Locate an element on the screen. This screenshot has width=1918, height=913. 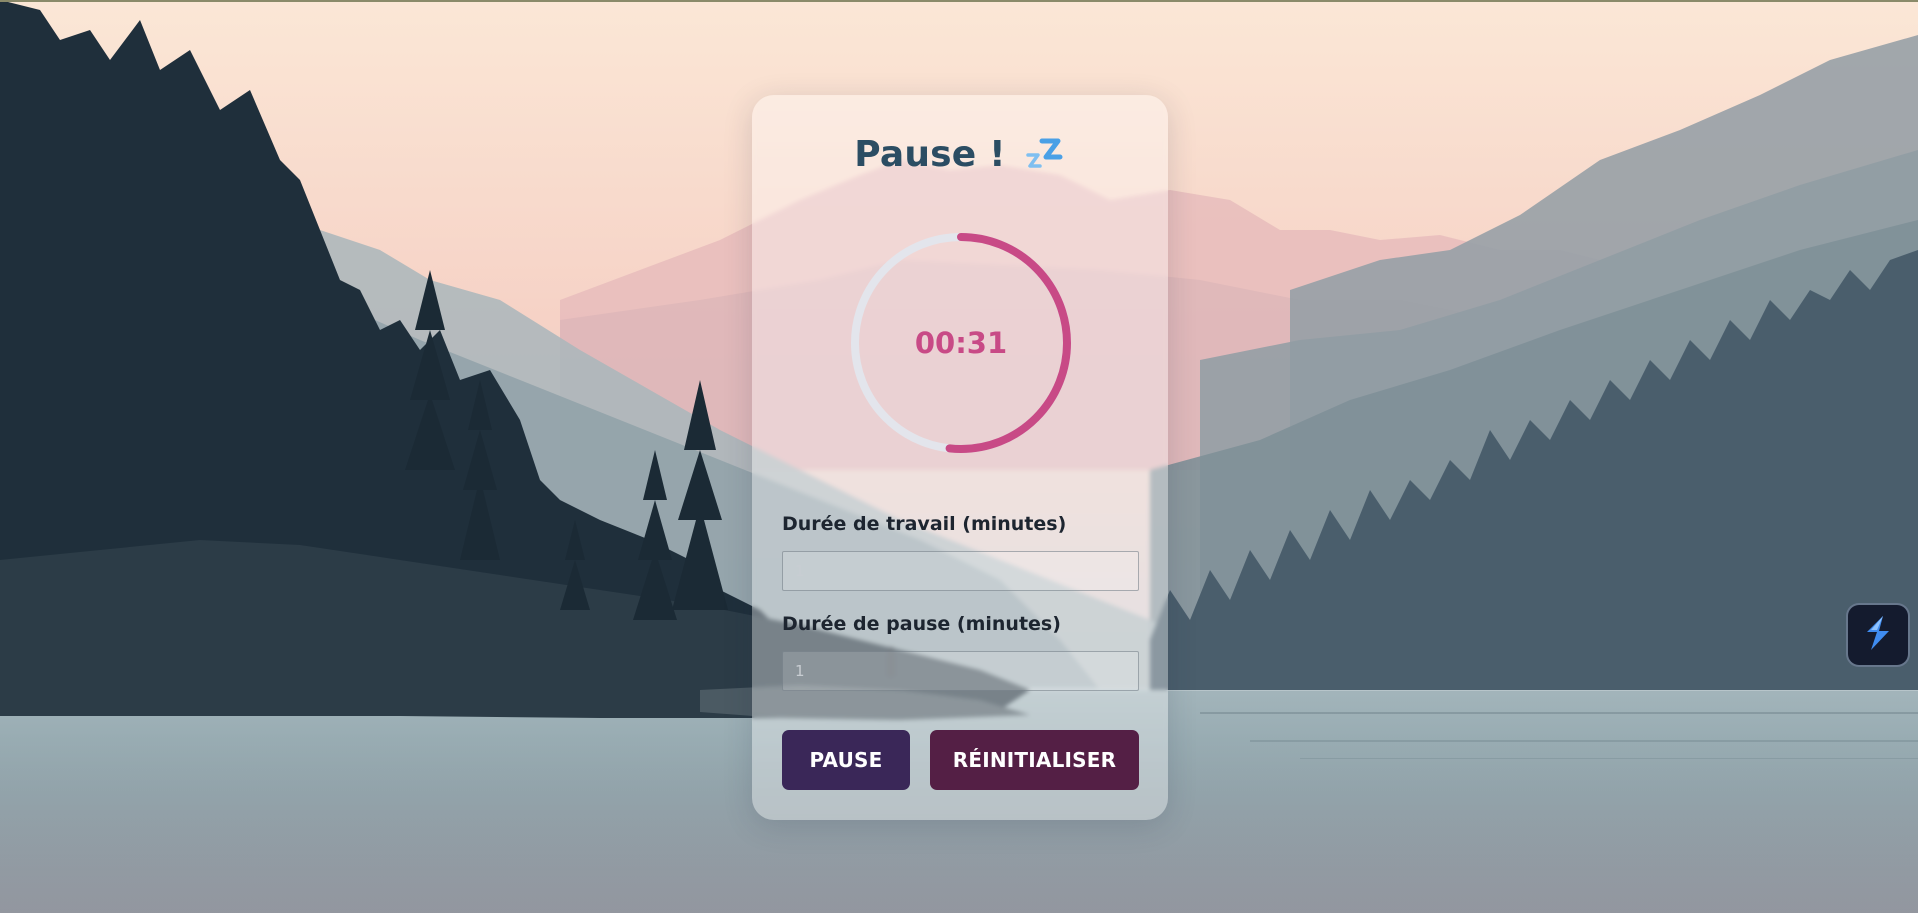
work-duration-label: Durée de travail (minutes) is located at coordinates (924, 524).